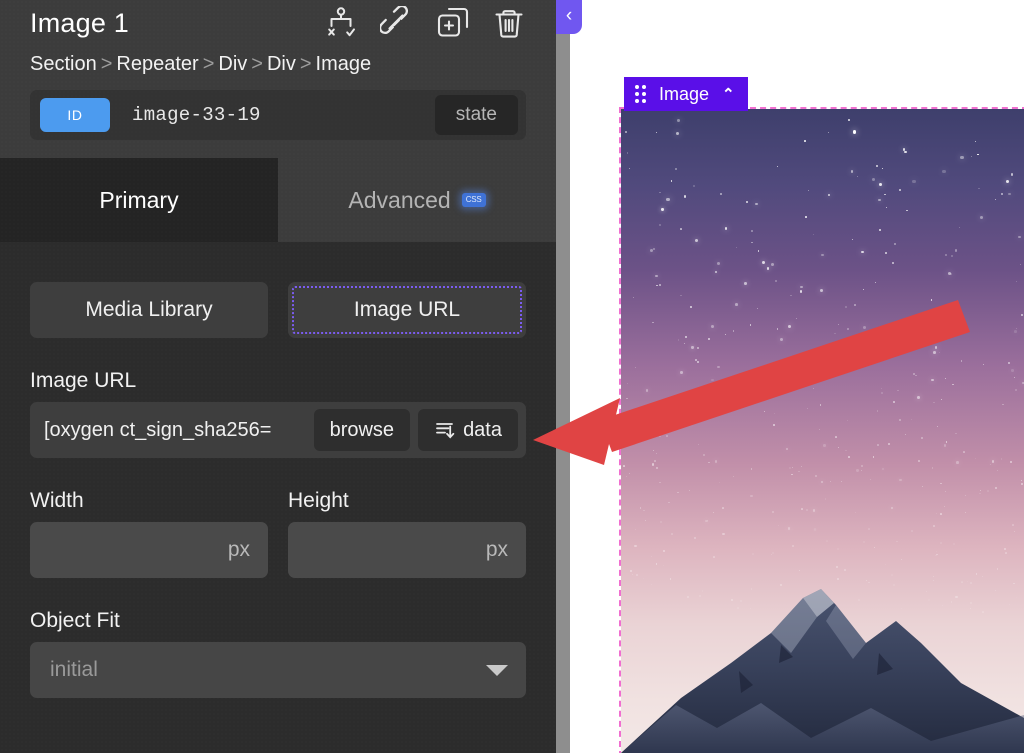  I want to click on tab-advanced: Advanced CSS, so click(417, 200).